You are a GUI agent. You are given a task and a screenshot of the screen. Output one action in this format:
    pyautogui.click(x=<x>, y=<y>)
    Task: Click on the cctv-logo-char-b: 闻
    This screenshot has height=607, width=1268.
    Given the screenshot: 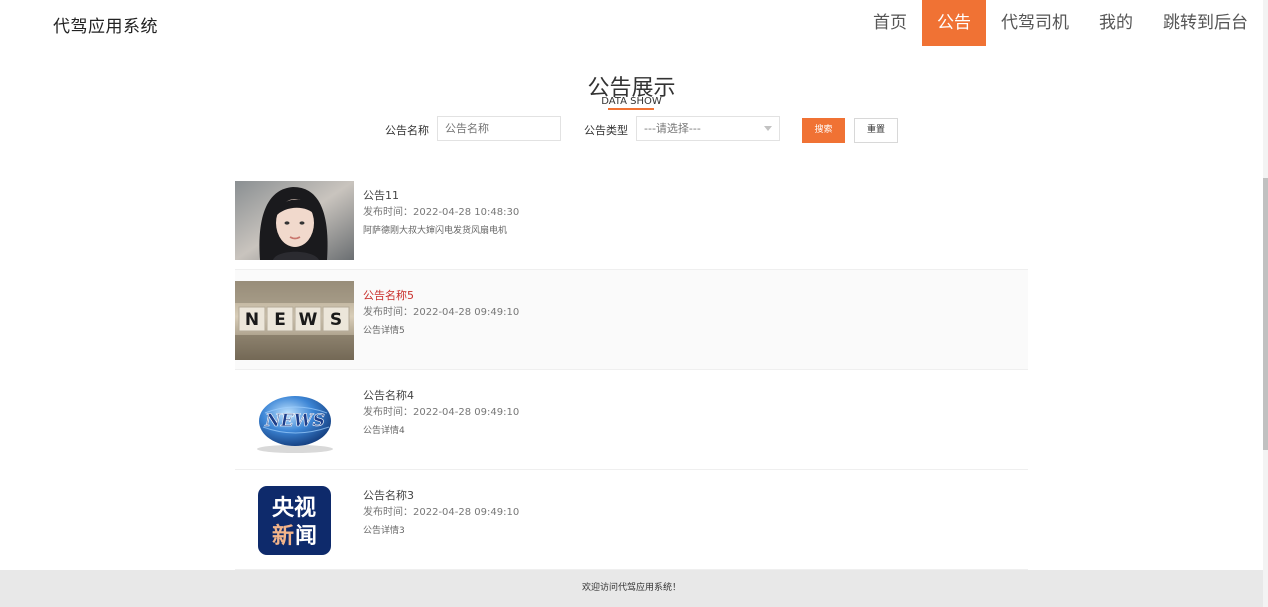 What is the action you would take?
    pyautogui.click(x=306, y=536)
    